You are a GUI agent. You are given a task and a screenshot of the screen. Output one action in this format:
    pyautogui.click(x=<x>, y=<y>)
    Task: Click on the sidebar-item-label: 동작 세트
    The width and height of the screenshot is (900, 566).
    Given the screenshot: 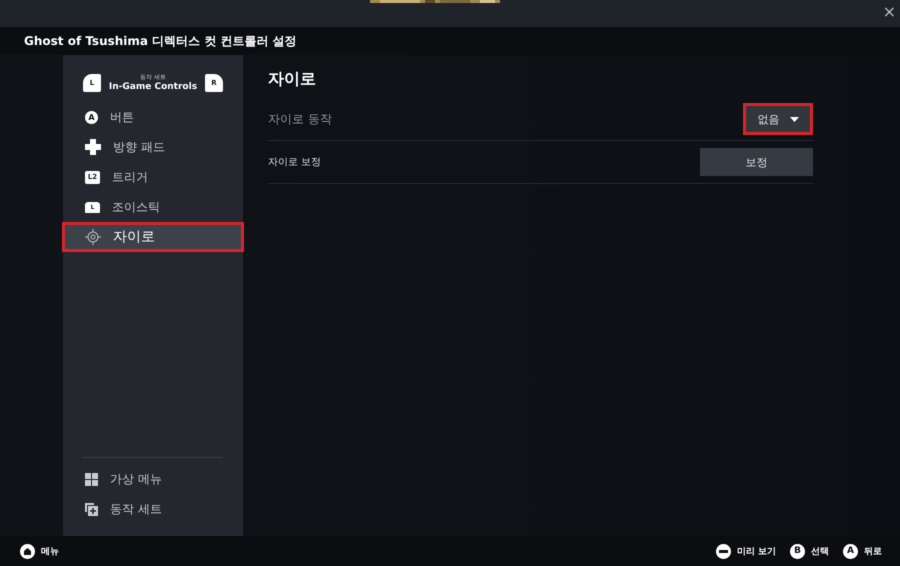 What is the action you would take?
    pyautogui.click(x=136, y=509)
    